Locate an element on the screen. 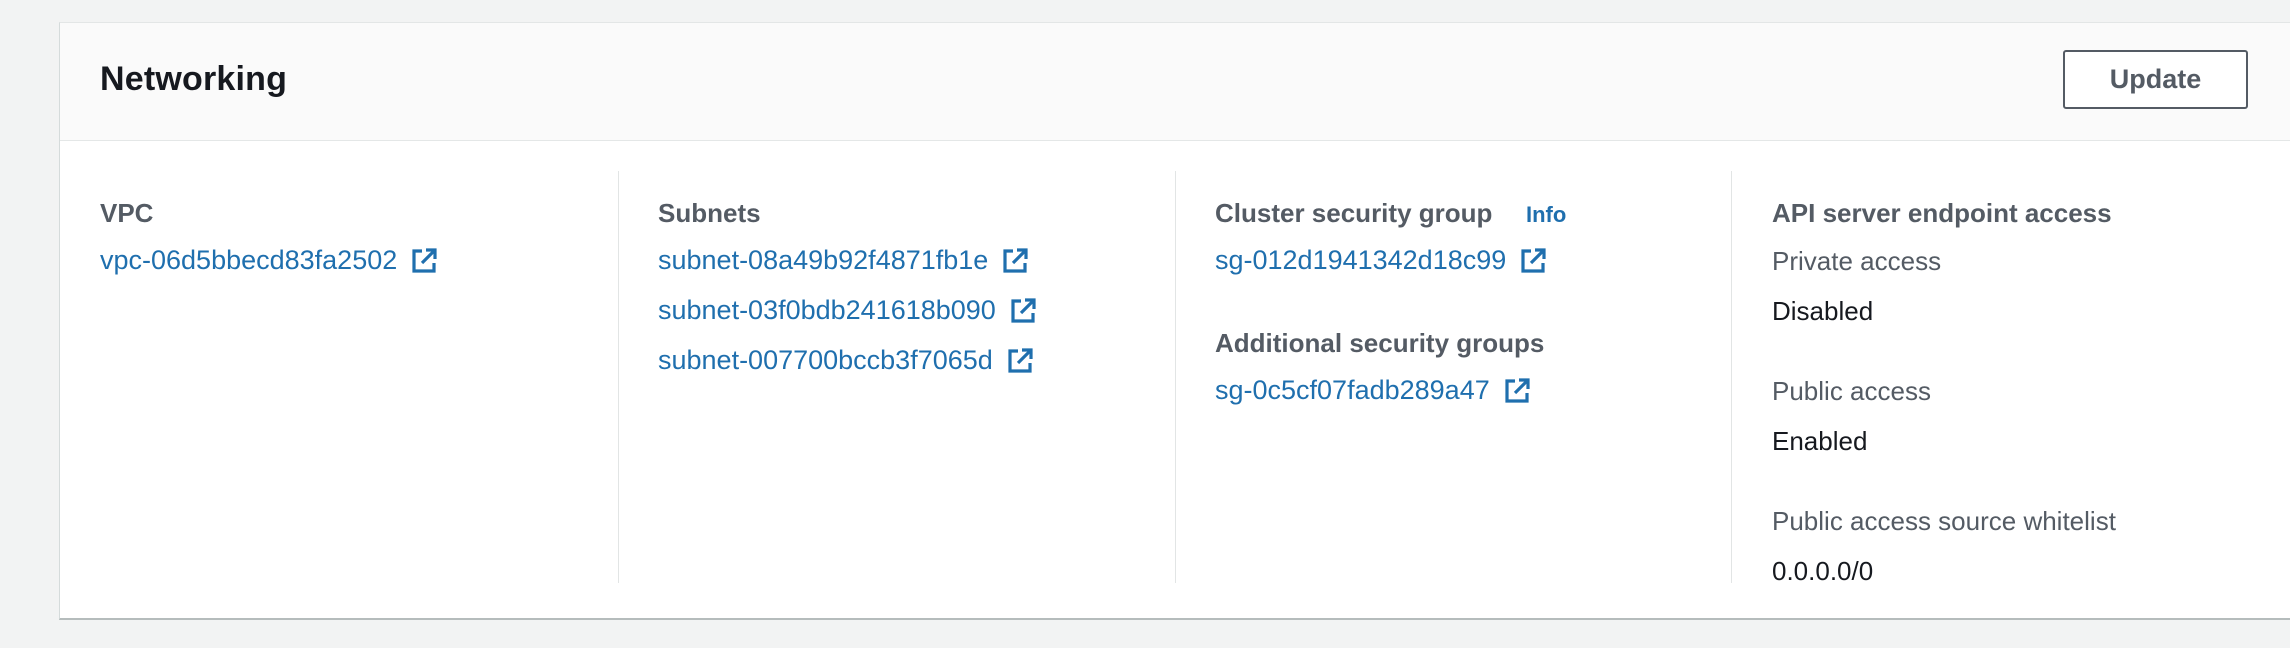 The image size is (2290, 648). info-link: Info is located at coordinates (1546, 215).